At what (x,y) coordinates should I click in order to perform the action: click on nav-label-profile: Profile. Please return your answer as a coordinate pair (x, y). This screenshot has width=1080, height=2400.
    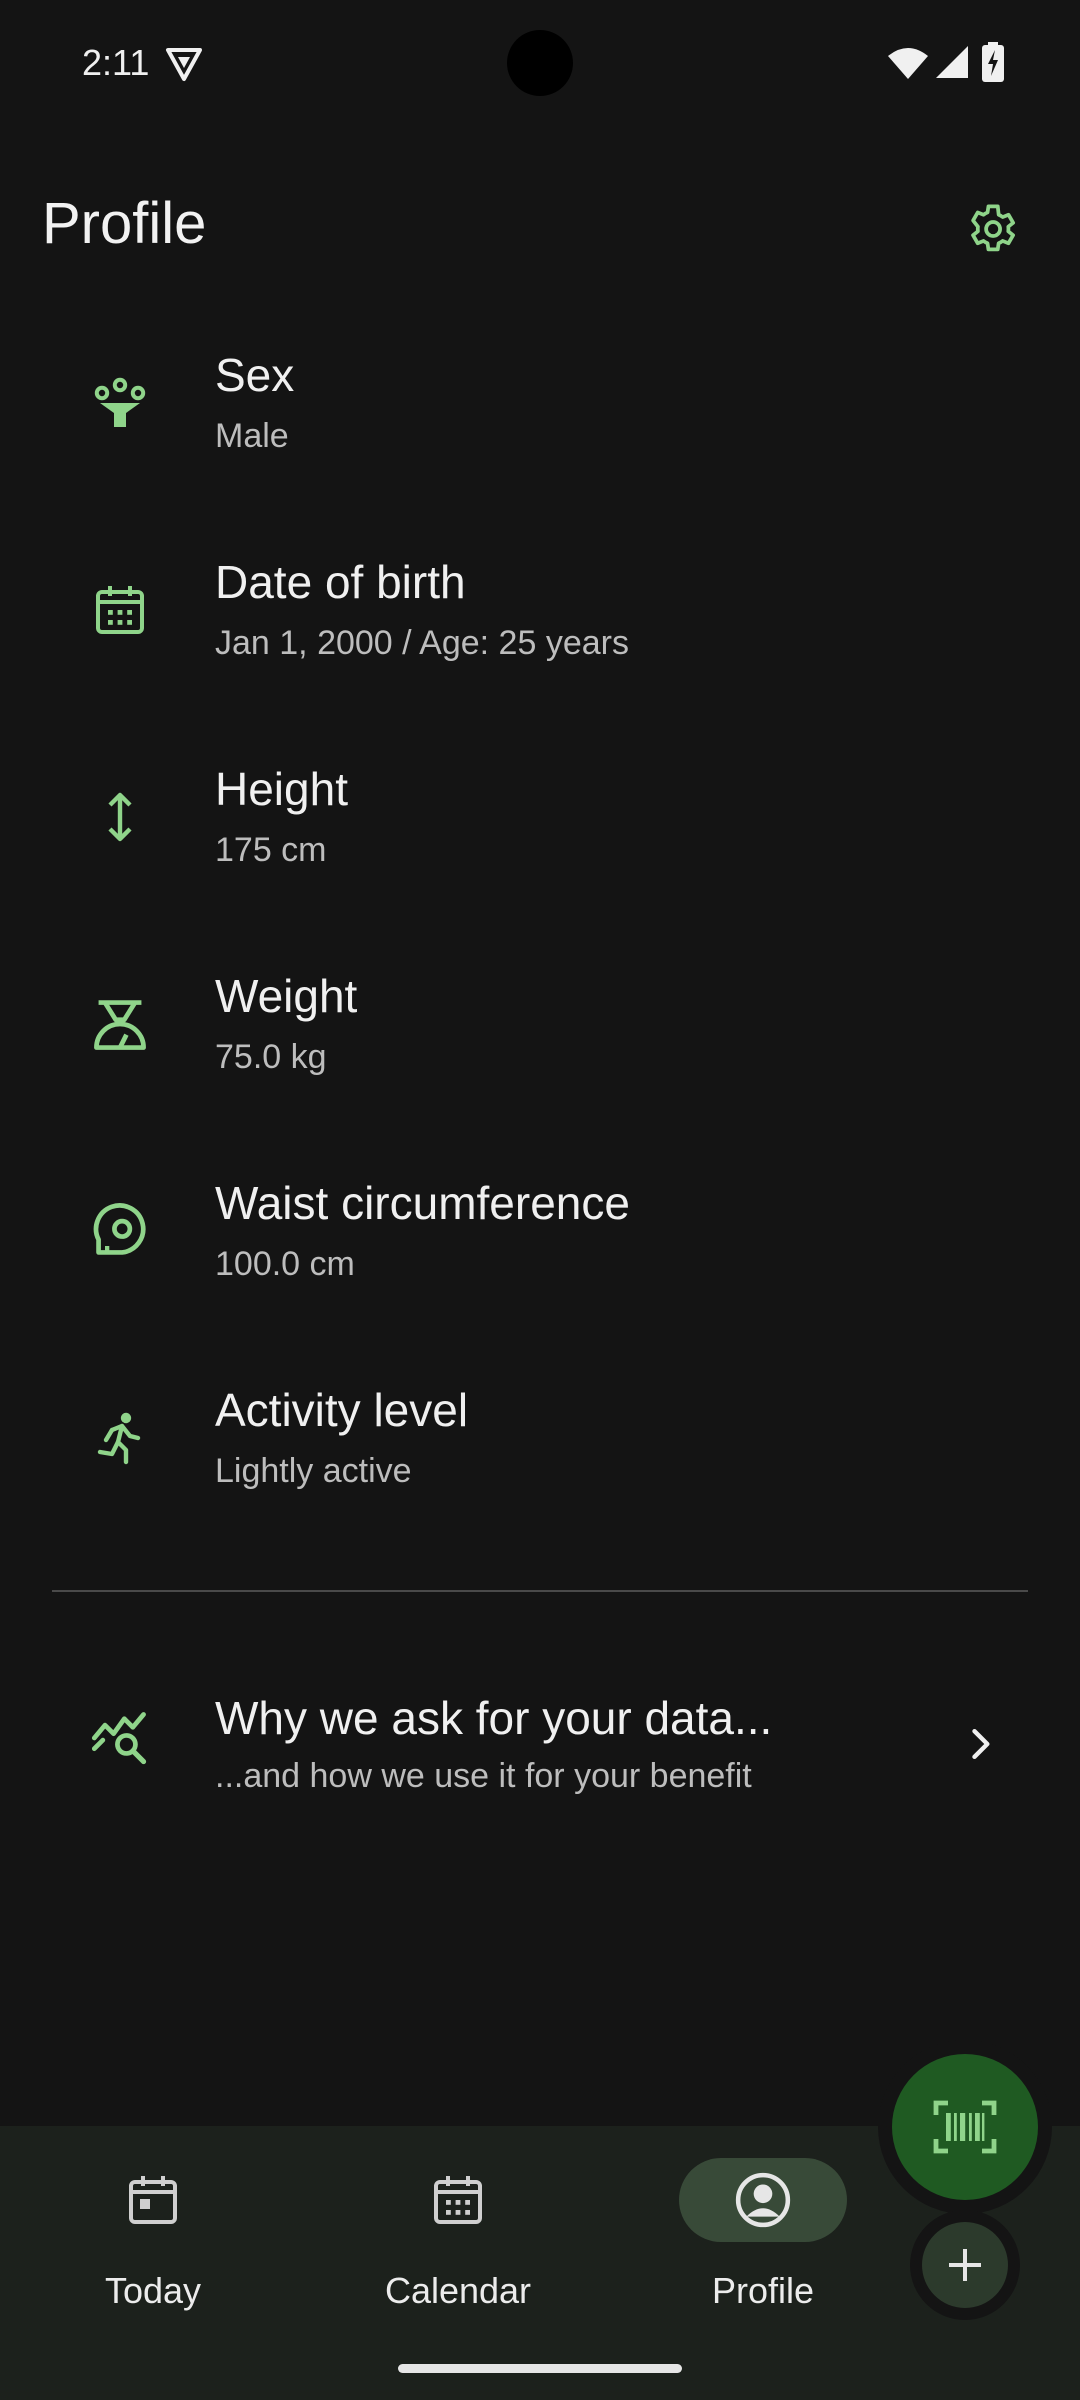
    Looking at the image, I should click on (763, 2290).